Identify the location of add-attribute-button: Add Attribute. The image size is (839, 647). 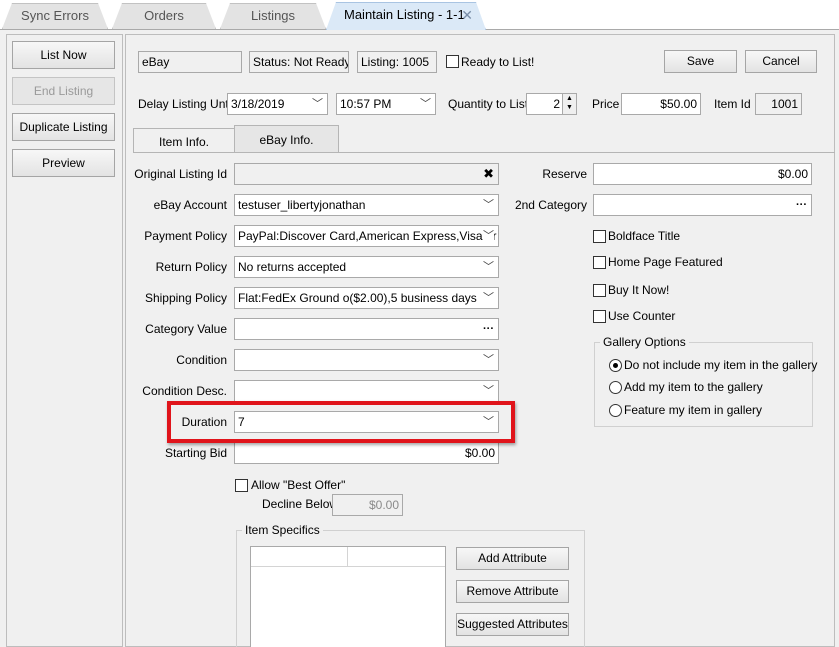
(512, 558).